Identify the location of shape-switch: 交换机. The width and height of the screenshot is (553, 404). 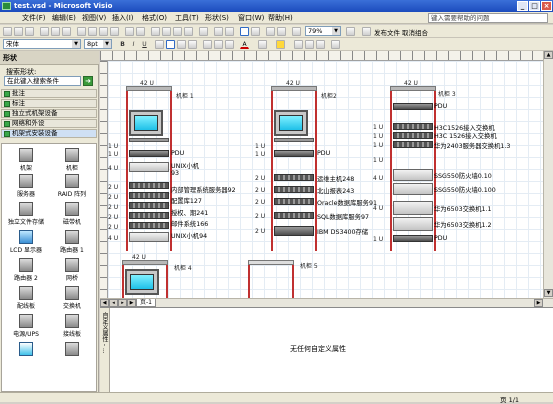
(72, 298).